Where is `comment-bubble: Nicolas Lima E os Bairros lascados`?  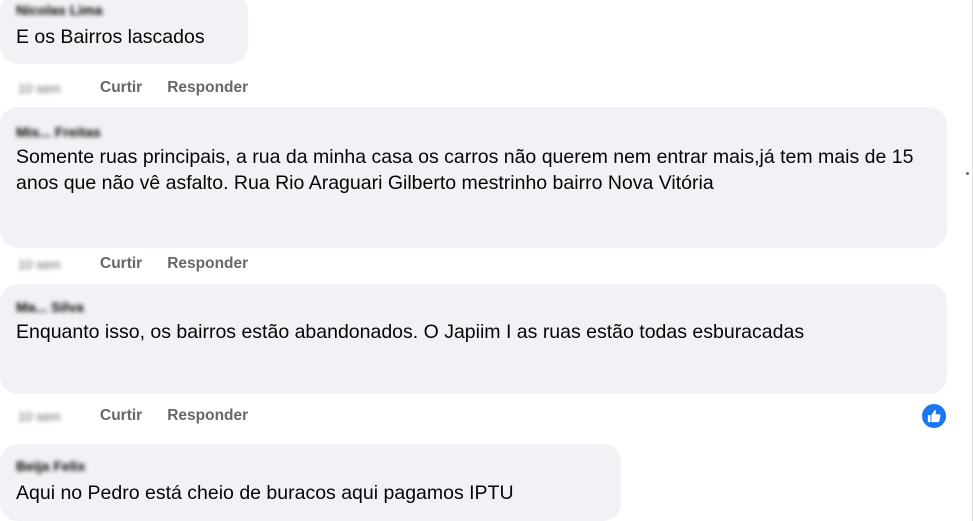
comment-bubble: Nicolas Lima E os Bairros lascados is located at coordinates (124, 32).